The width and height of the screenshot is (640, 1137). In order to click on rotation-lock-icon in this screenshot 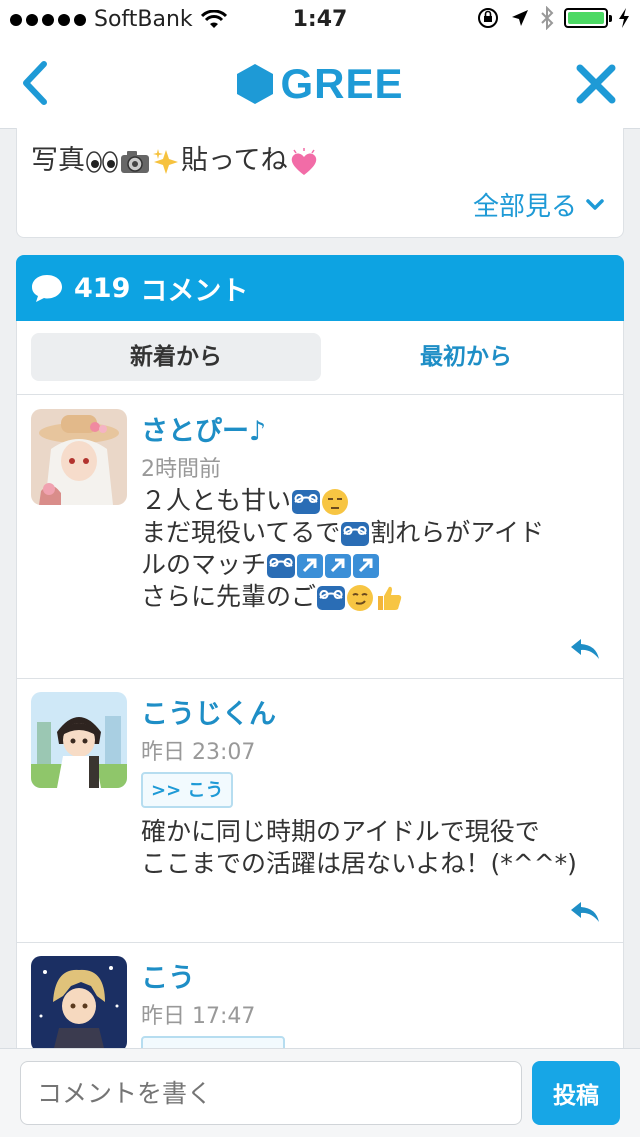, I will do `click(488, 18)`.